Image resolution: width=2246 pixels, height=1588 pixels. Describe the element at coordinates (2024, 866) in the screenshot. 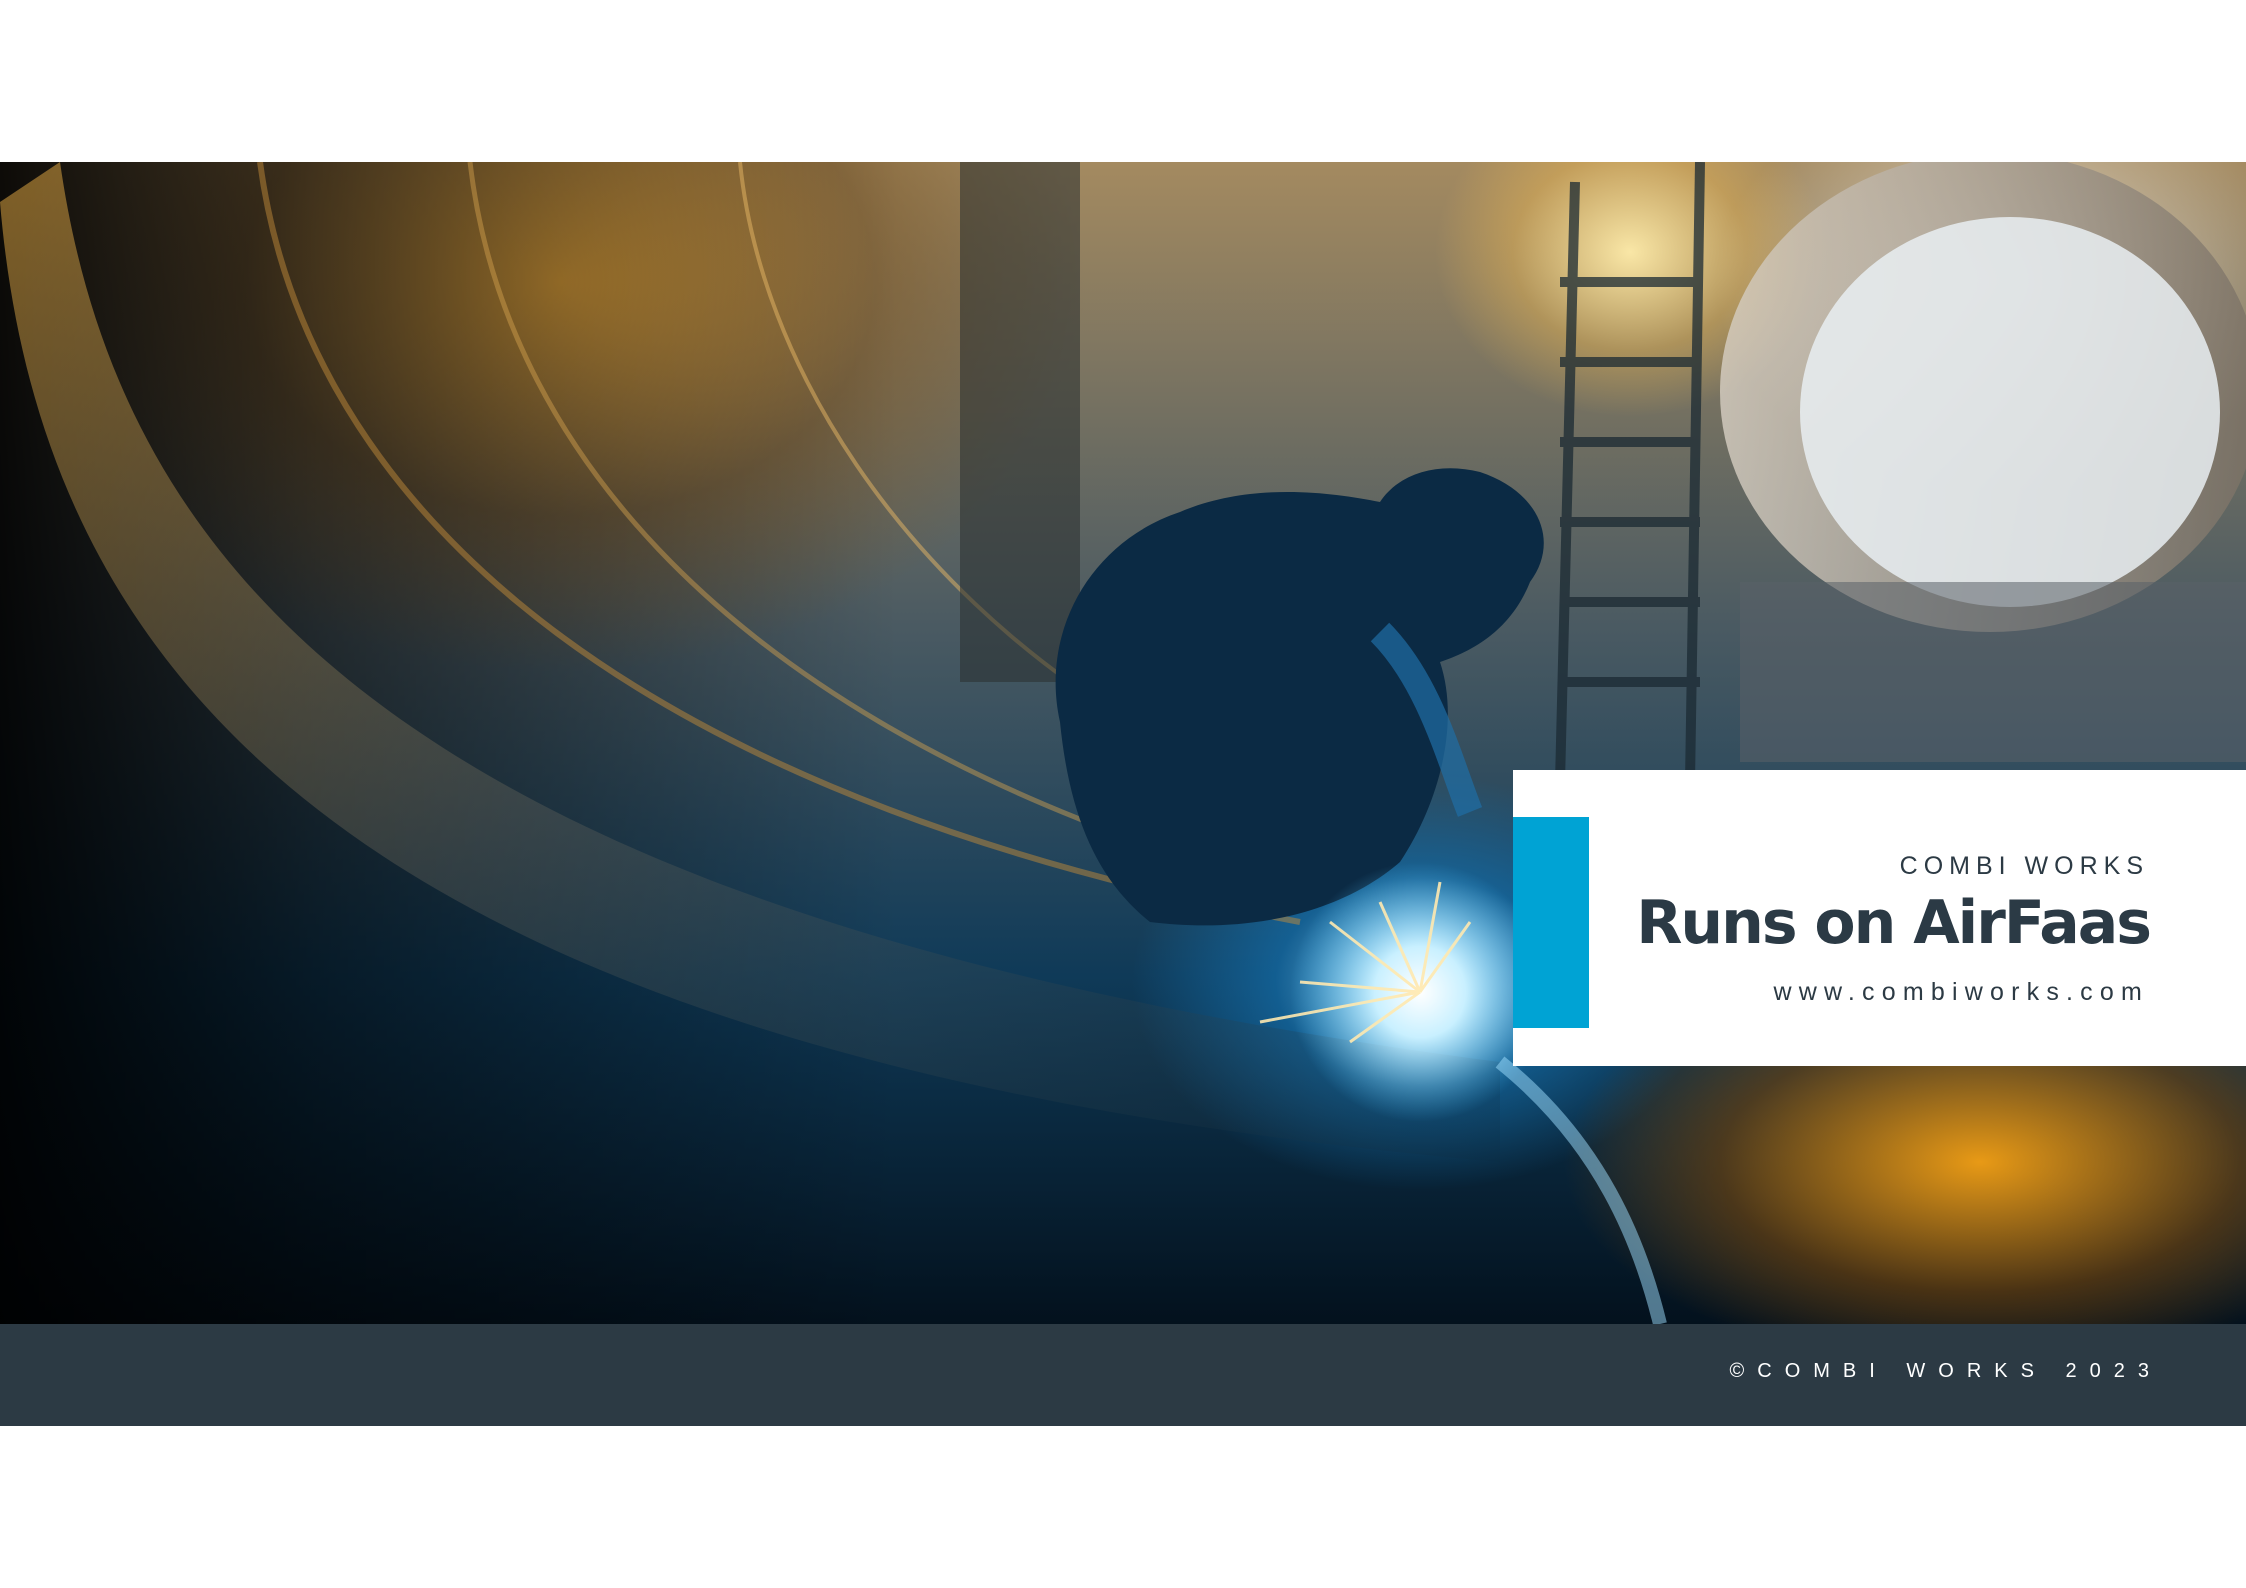

I see `company-eyebrow: COMBI WORKS` at that location.